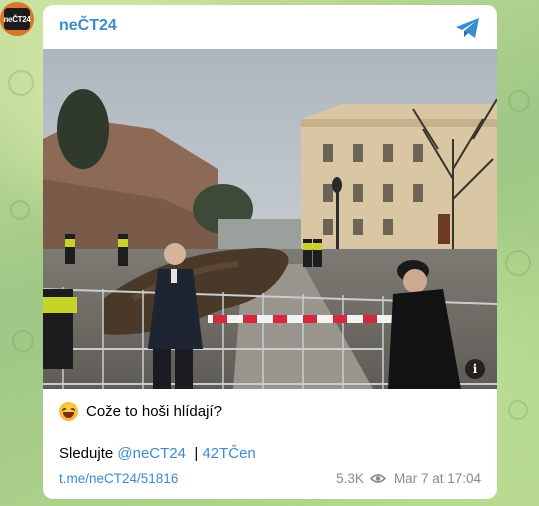 This screenshot has width=539, height=506. I want to click on info-icon: i, so click(475, 369).